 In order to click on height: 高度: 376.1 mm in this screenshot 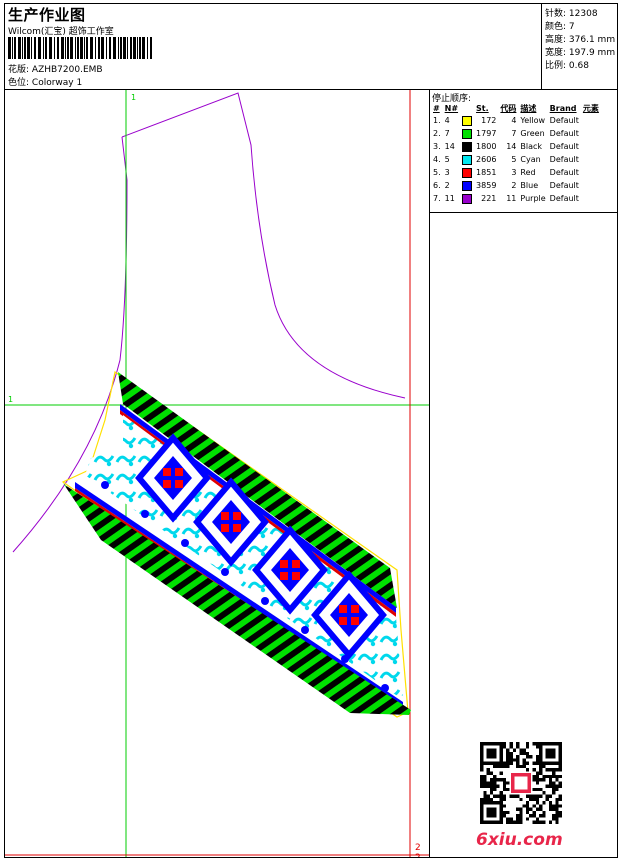, I will do `click(580, 40)`.